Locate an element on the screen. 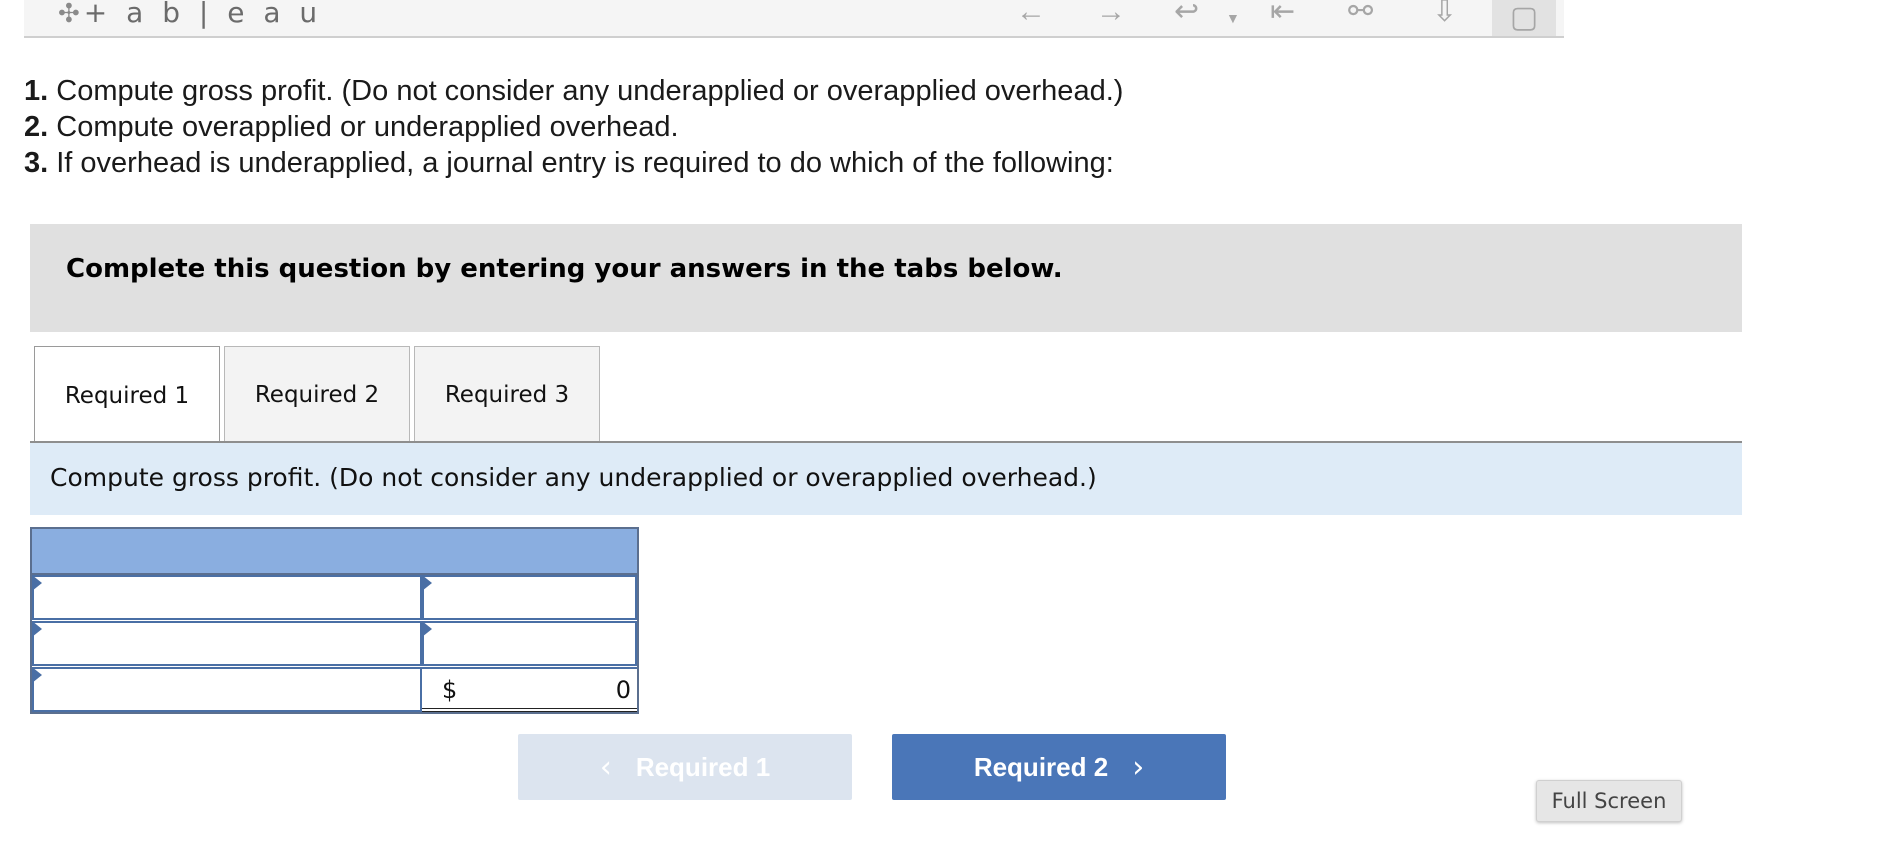 This screenshot has height=846, width=1878. row-2-label-input is located at coordinates (227, 643).